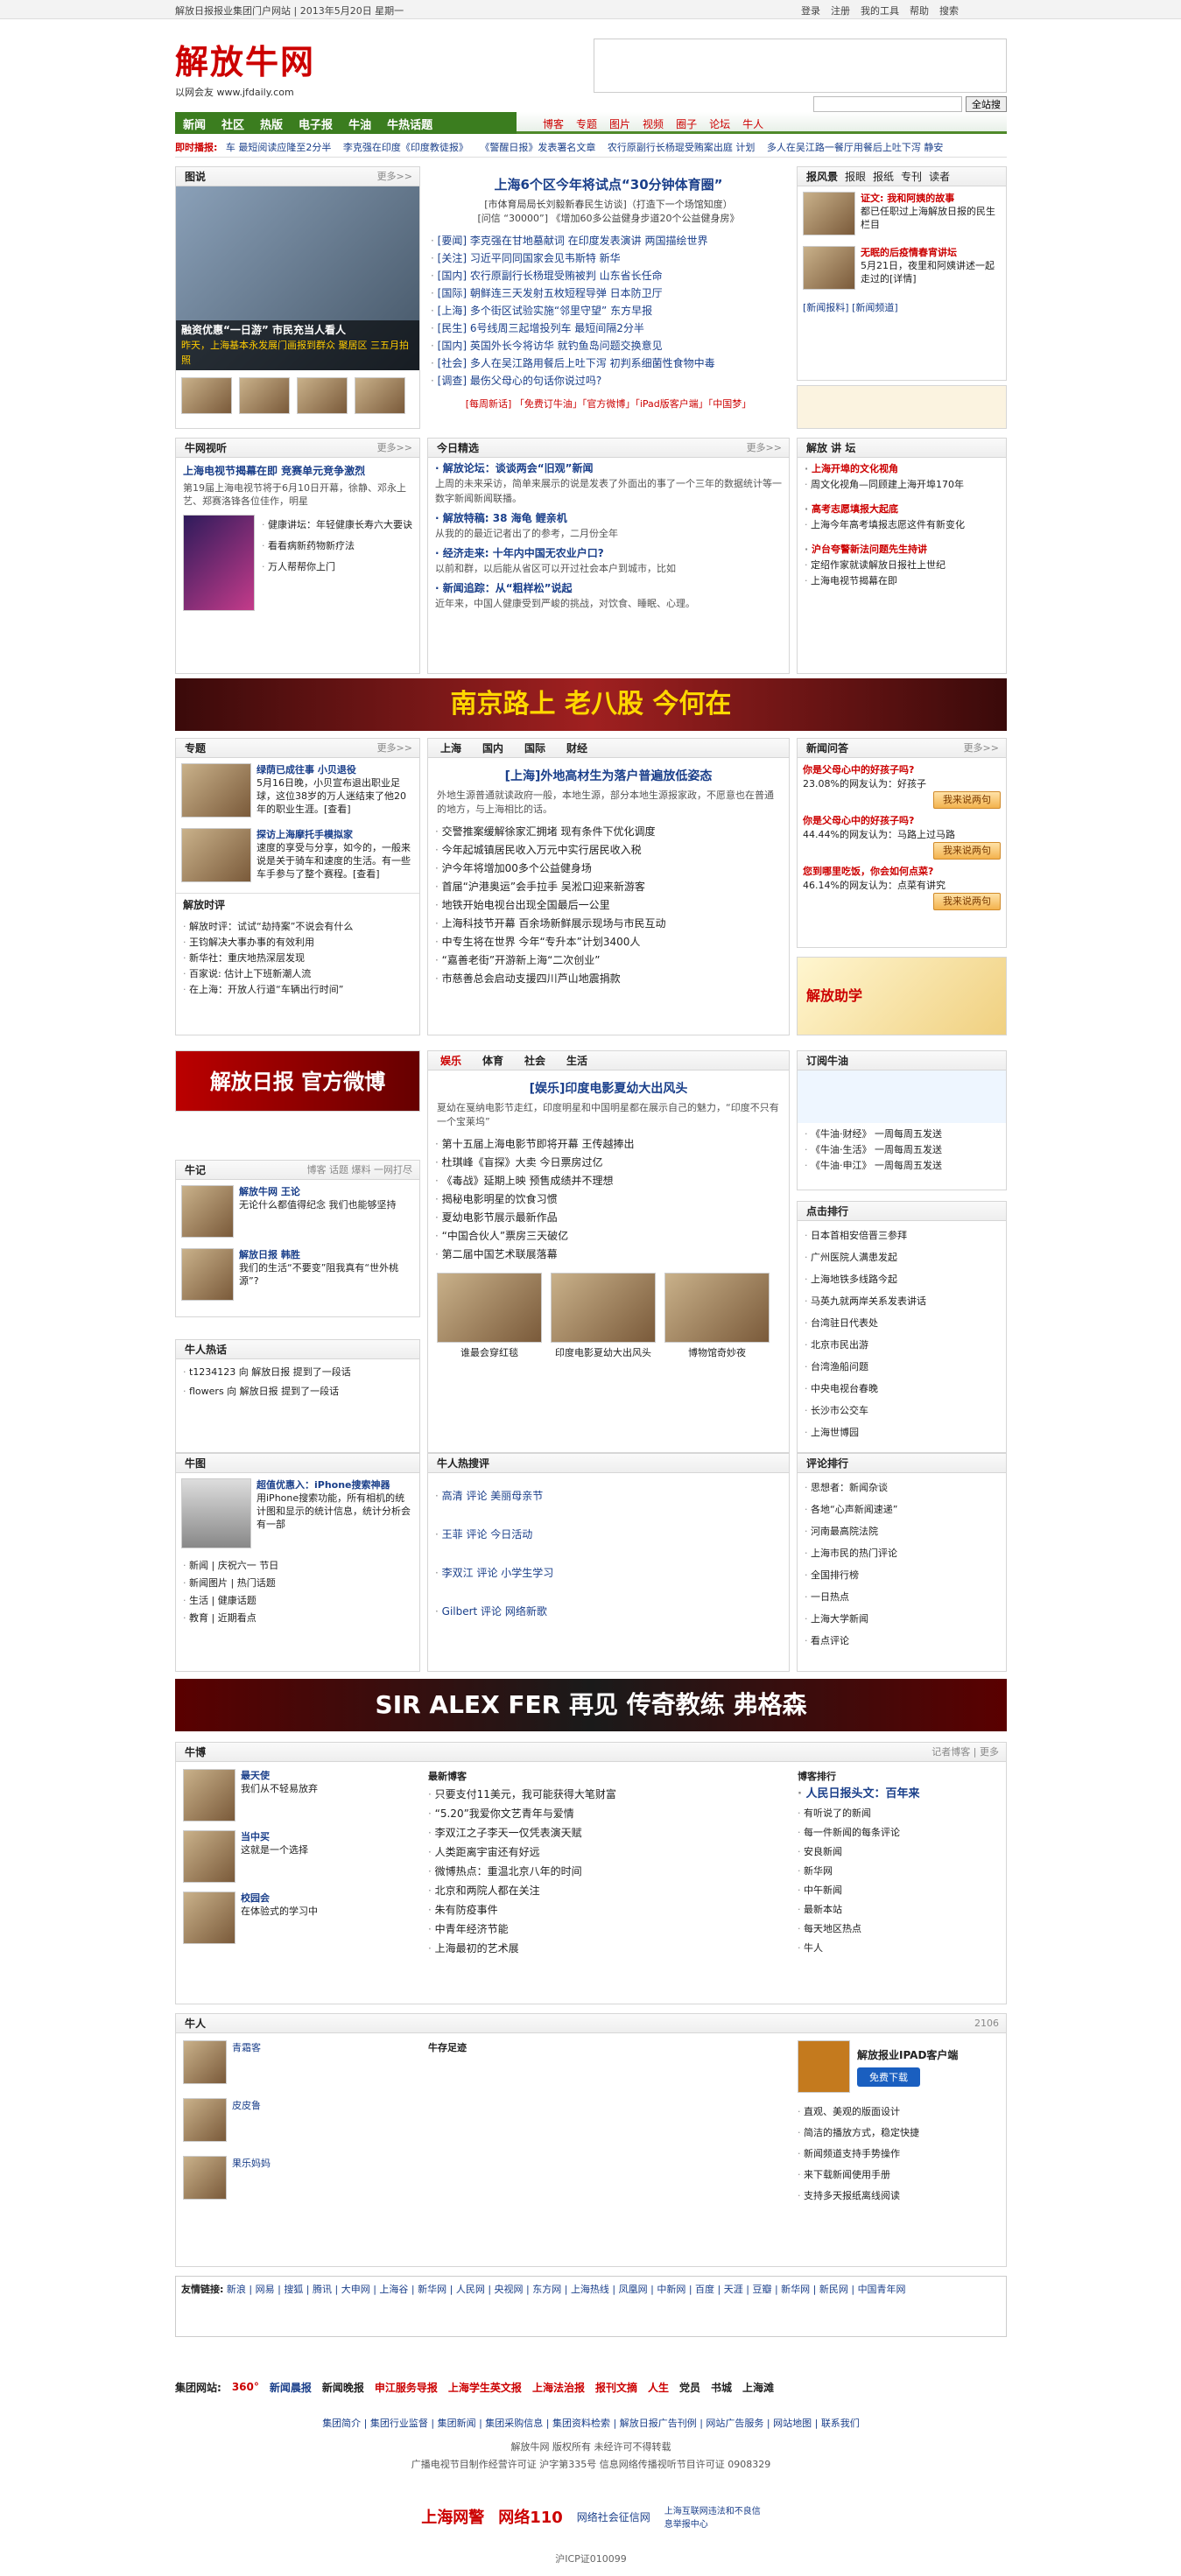  Describe the element at coordinates (603, 1833) in the screenshot. I see `list-item: 李双江之子李天一仅凭表演天赋` at that location.